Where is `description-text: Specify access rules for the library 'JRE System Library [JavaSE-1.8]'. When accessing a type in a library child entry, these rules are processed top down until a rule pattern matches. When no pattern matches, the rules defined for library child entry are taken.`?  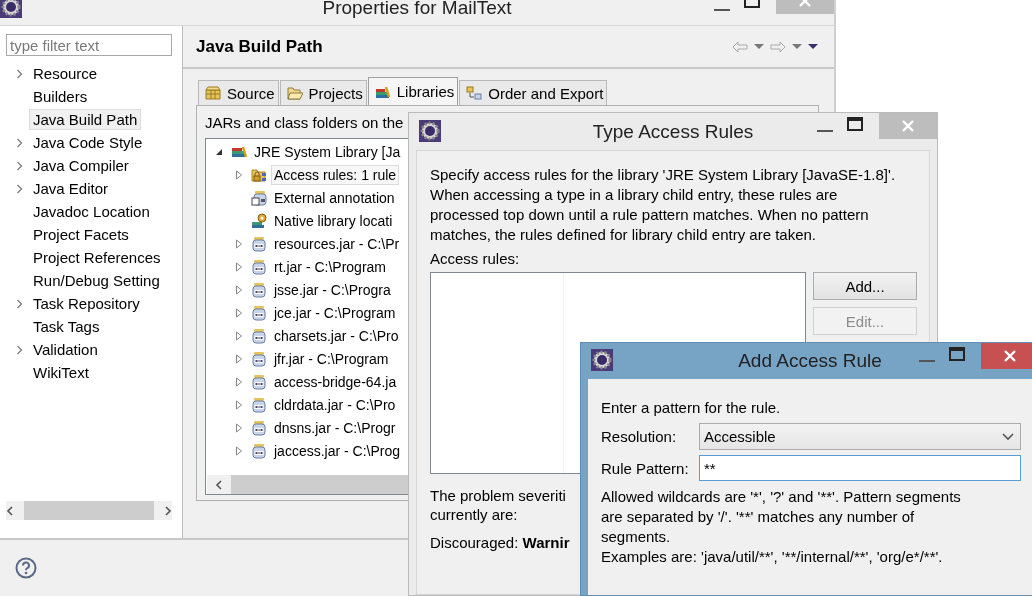 description-text: Specify access rules for the library 'JRE System Library [JavaSE-1.8]'. When accessing a type in a library child entry, these rules are processed top down until a rule pattern matches. When no pattern matches, the rules defined for library child entry are taken. is located at coordinates (663, 205).